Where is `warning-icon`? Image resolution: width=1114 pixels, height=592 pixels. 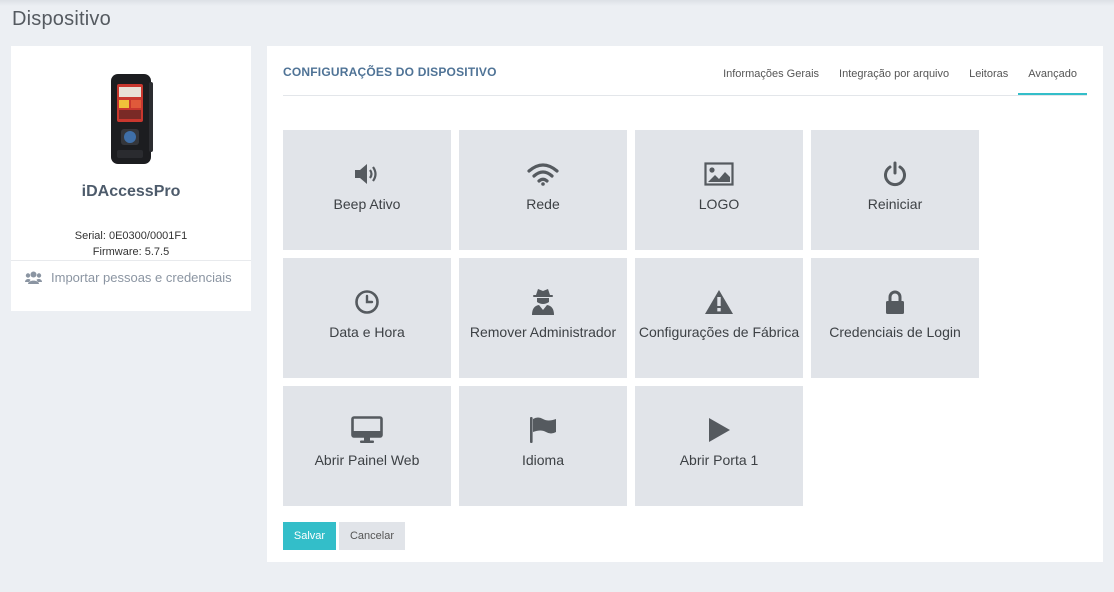
warning-icon is located at coordinates (719, 302).